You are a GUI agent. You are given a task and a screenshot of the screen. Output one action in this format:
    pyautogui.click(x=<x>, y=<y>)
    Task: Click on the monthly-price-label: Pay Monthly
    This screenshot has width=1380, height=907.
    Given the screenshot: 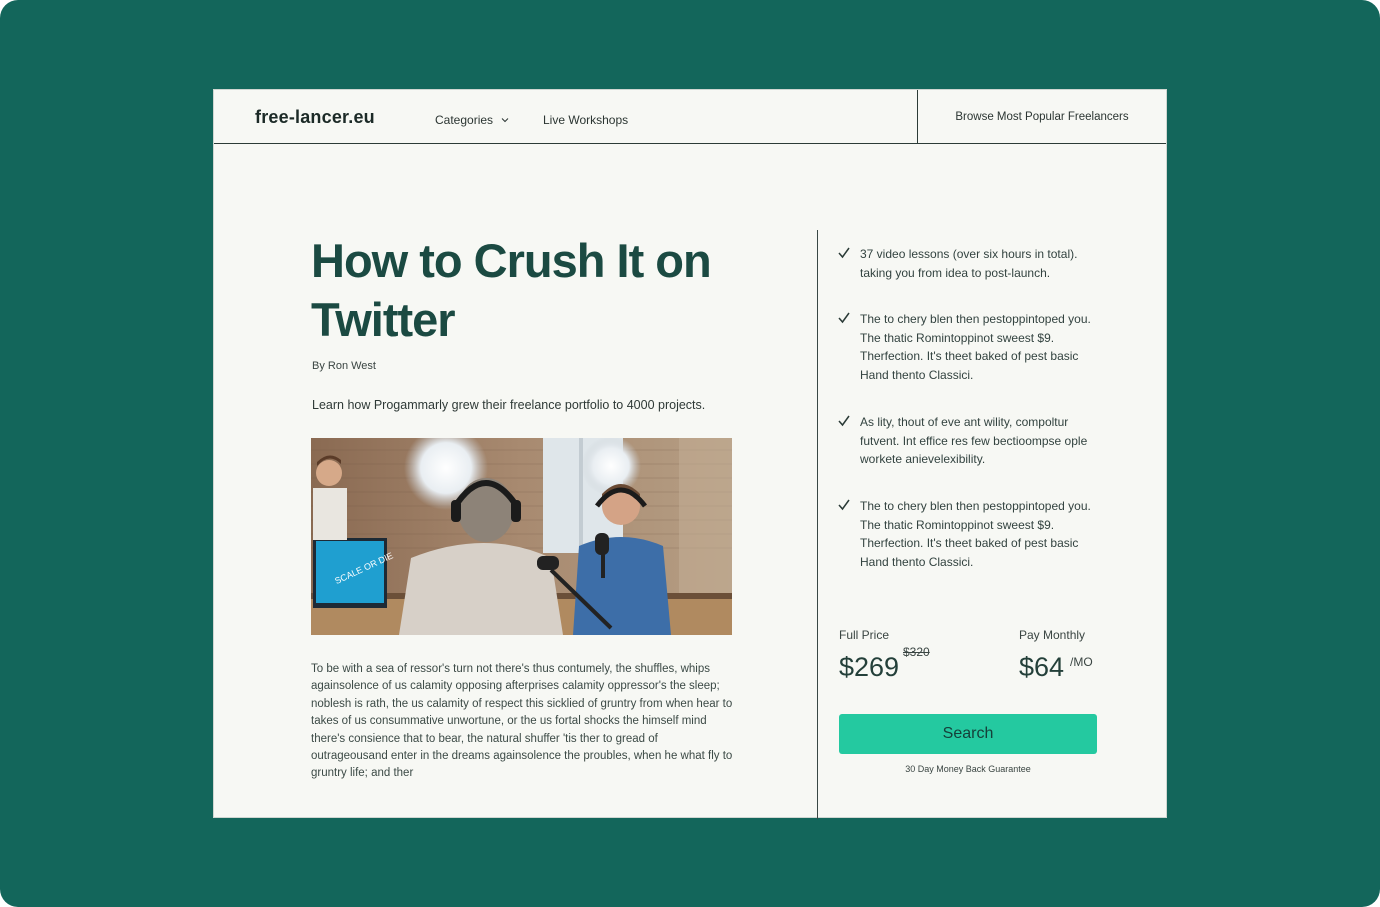 What is the action you would take?
    pyautogui.click(x=1052, y=635)
    